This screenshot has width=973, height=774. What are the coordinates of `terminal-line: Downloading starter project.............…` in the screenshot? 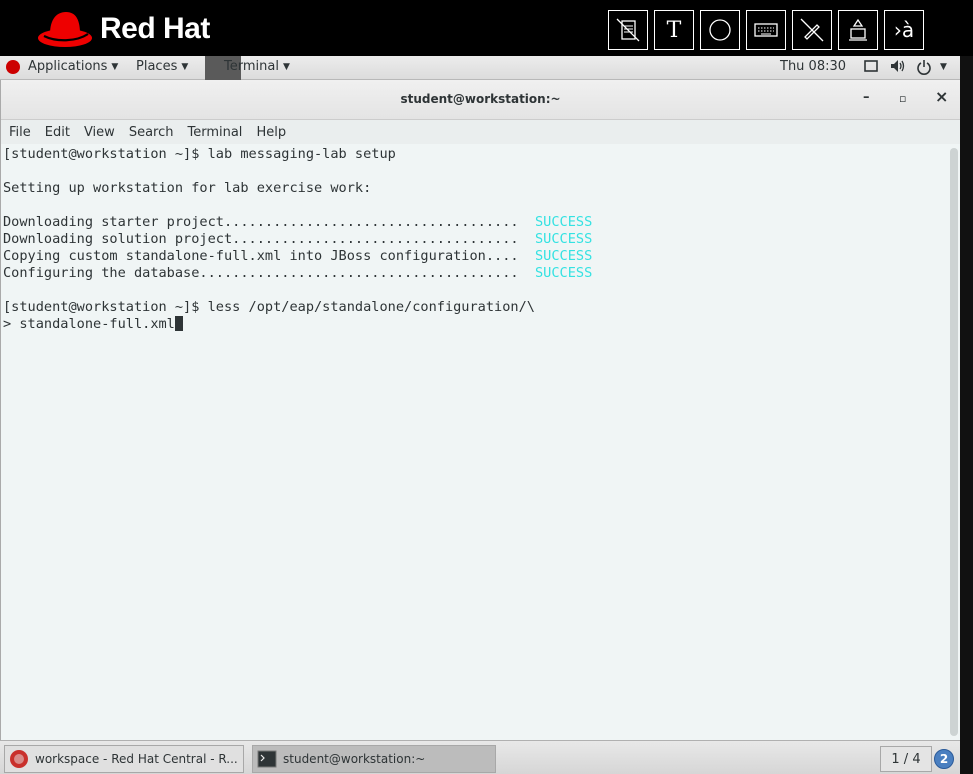 It's located at (475, 222).